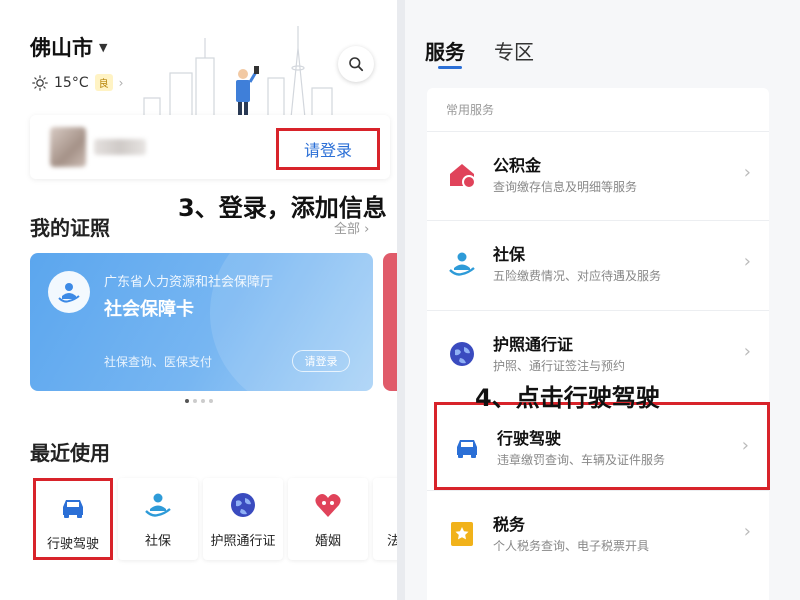 The height and width of the screenshot is (600, 800). What do you see at coordinates (347, 229) in the screenshot?
I see `view-all-label: 全部` at bounding box center [347, 229].